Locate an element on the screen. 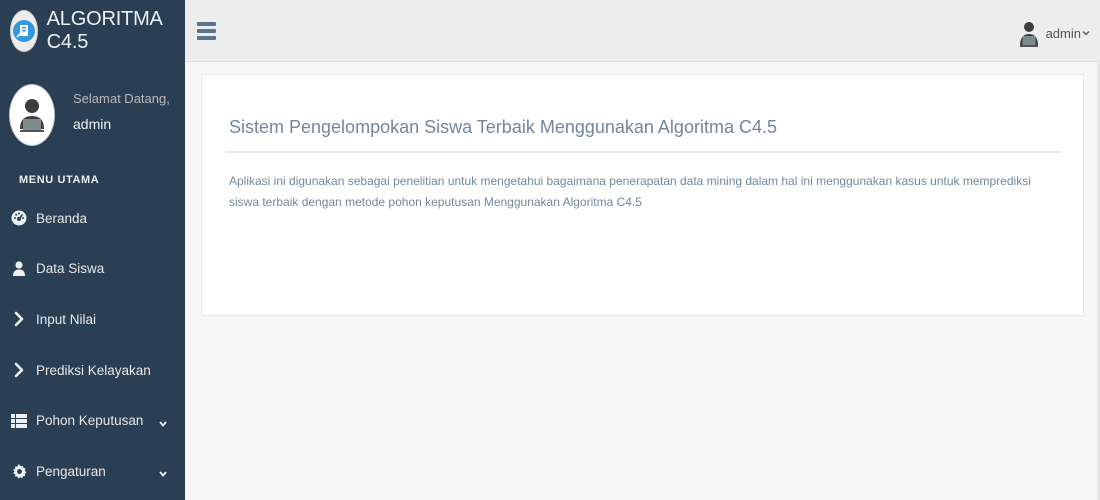 This screenshot has height=500, width=1100. sidebar-item-input-nilai: Input Nilai is located at coordinates (92, 319).